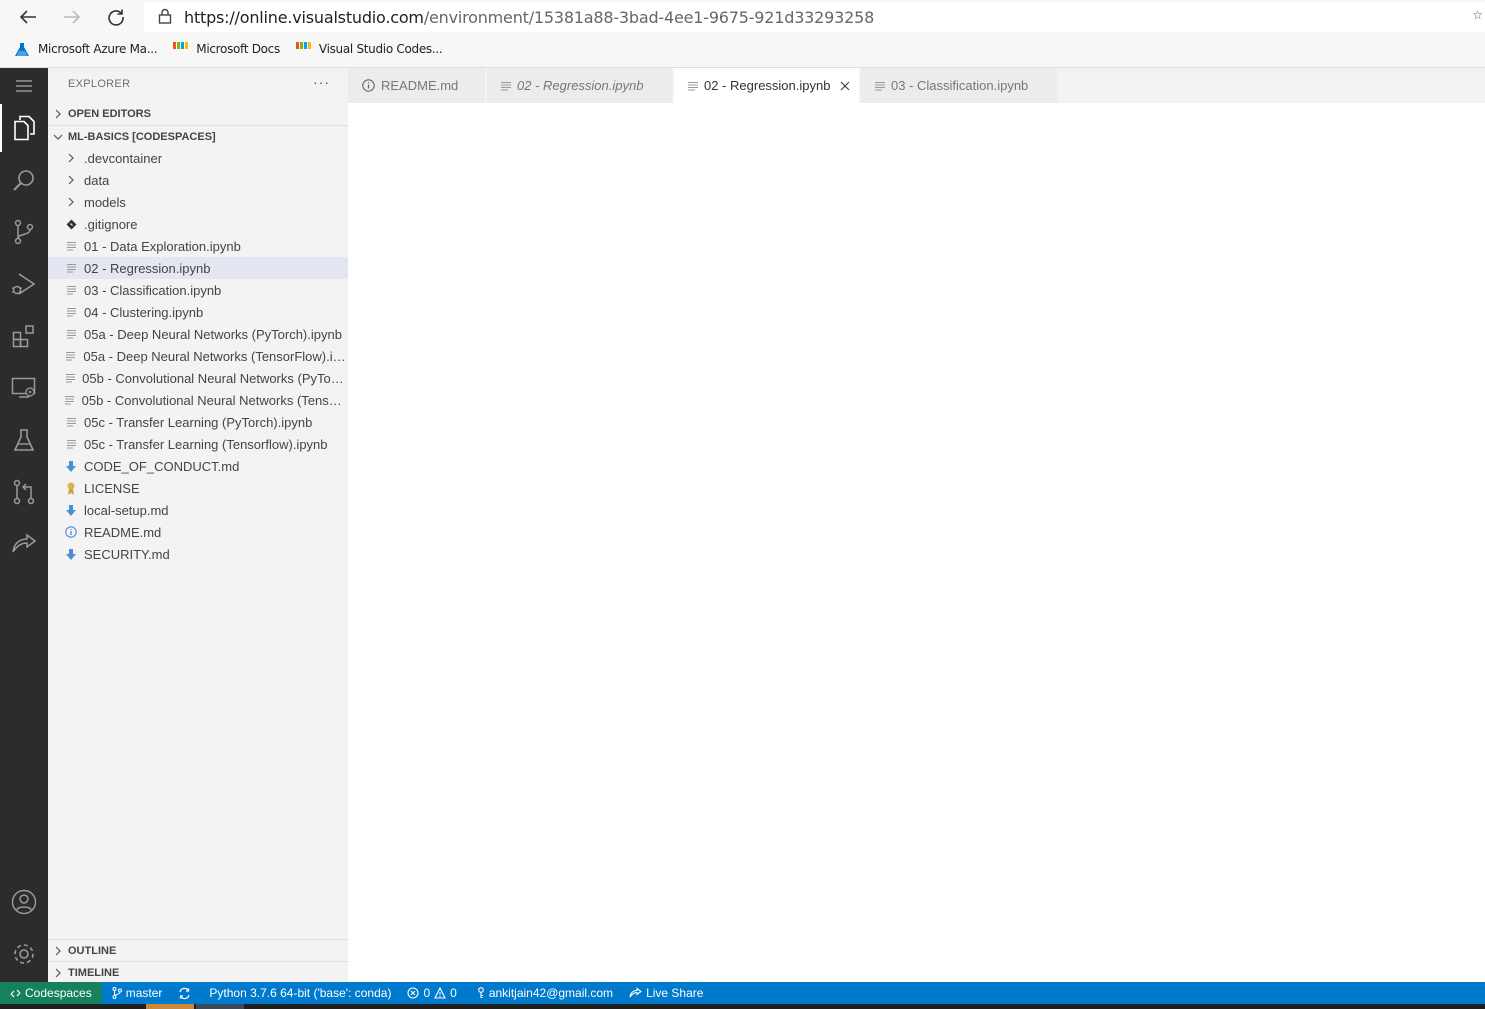  What do you see at coordinates (92, 951) in the screenshot?
I see `section-label: OUTLINE` at bounding box center [92, 951].